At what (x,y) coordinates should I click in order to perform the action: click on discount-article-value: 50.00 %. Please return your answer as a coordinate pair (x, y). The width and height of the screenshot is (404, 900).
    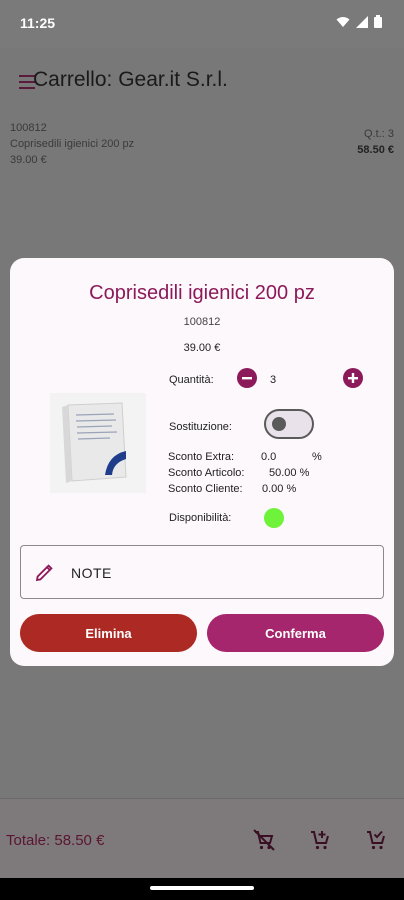
    Looking at the image, I should click on (289, 473).